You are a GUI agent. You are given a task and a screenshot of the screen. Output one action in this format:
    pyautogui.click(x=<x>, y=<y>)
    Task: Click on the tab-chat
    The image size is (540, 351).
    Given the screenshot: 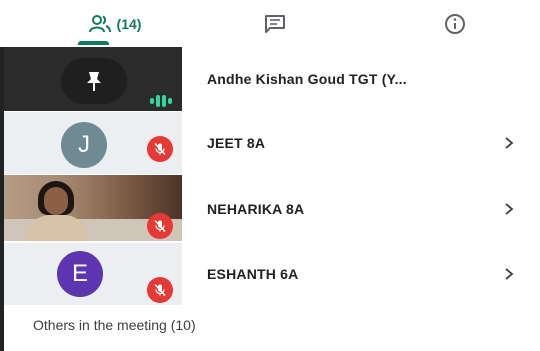 What is the action you would take?
    pyautogui.click(x=275, y=23)
    